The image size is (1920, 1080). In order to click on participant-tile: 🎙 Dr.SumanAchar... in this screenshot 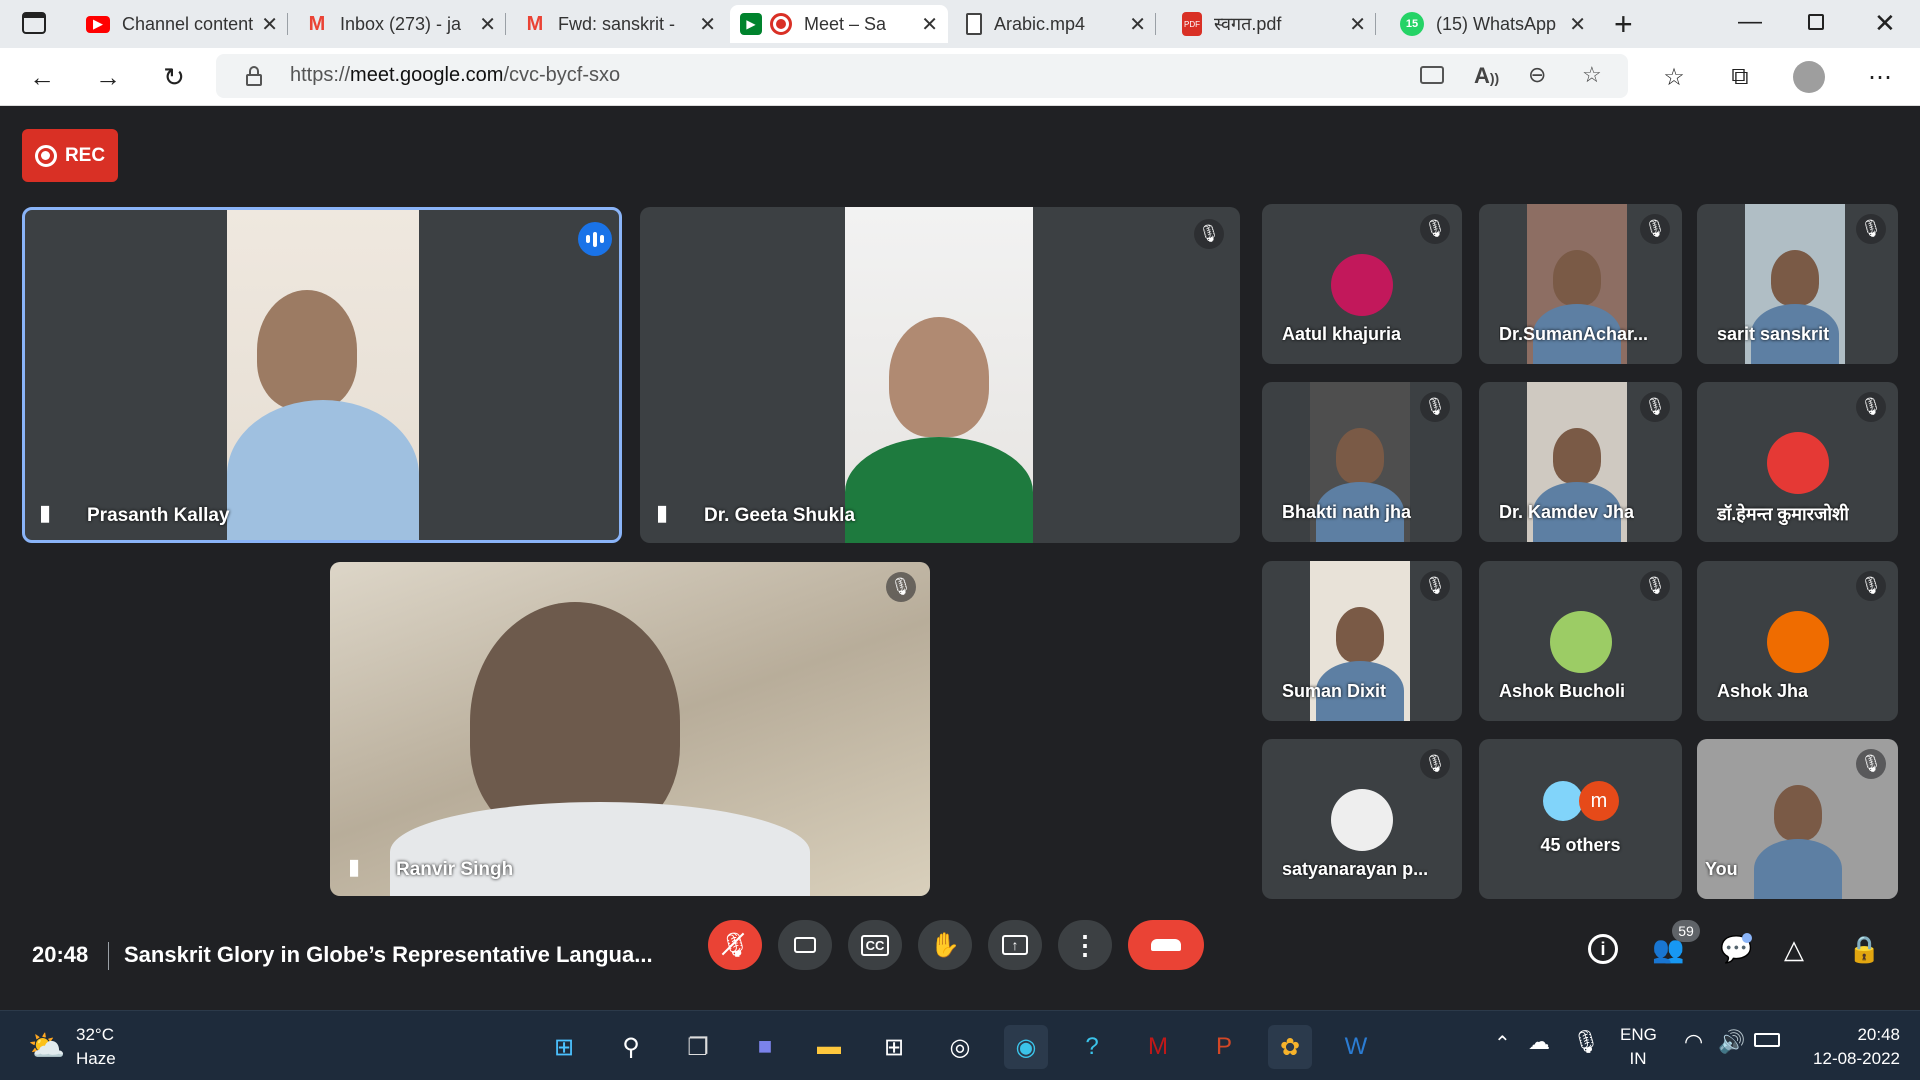, I will do `click(1580, 284)`.